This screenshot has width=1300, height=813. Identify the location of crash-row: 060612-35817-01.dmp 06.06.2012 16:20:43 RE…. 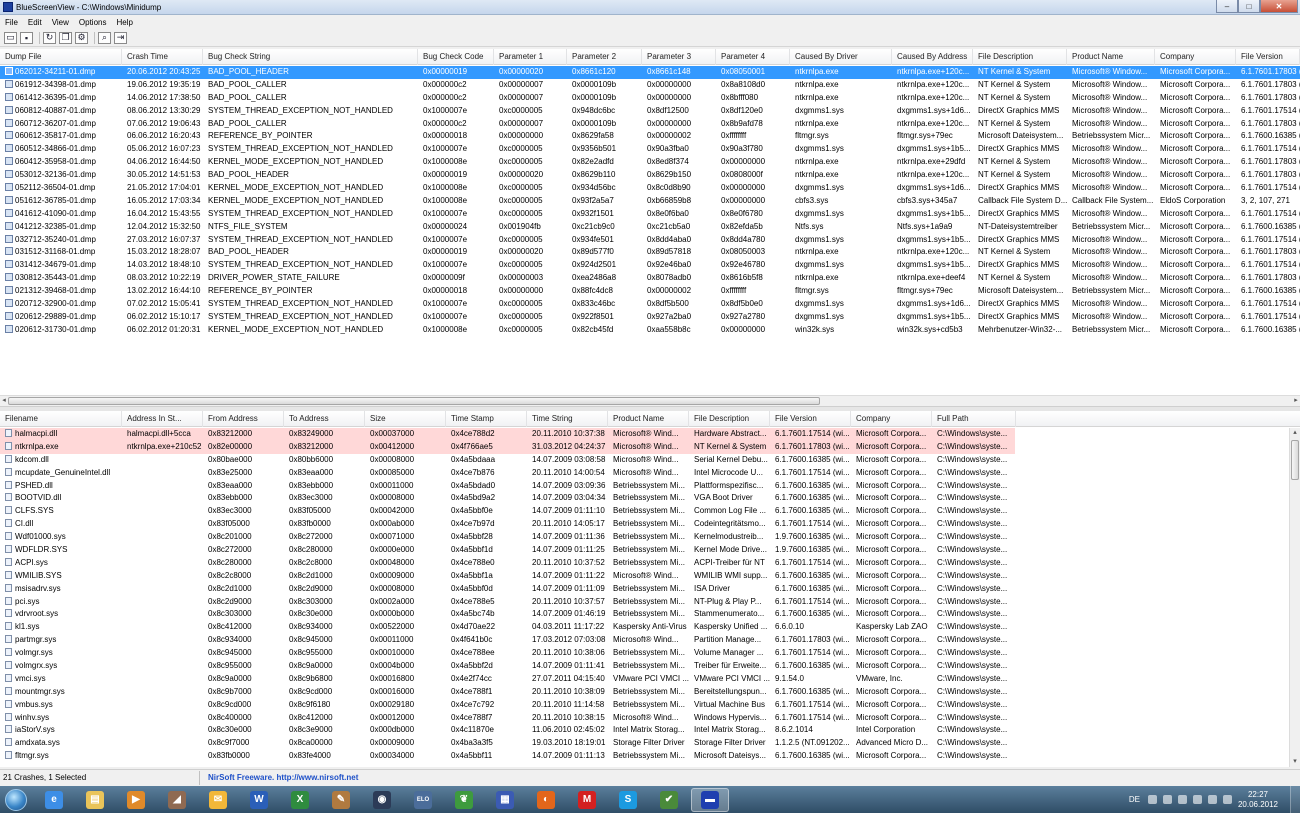
(650, 136).